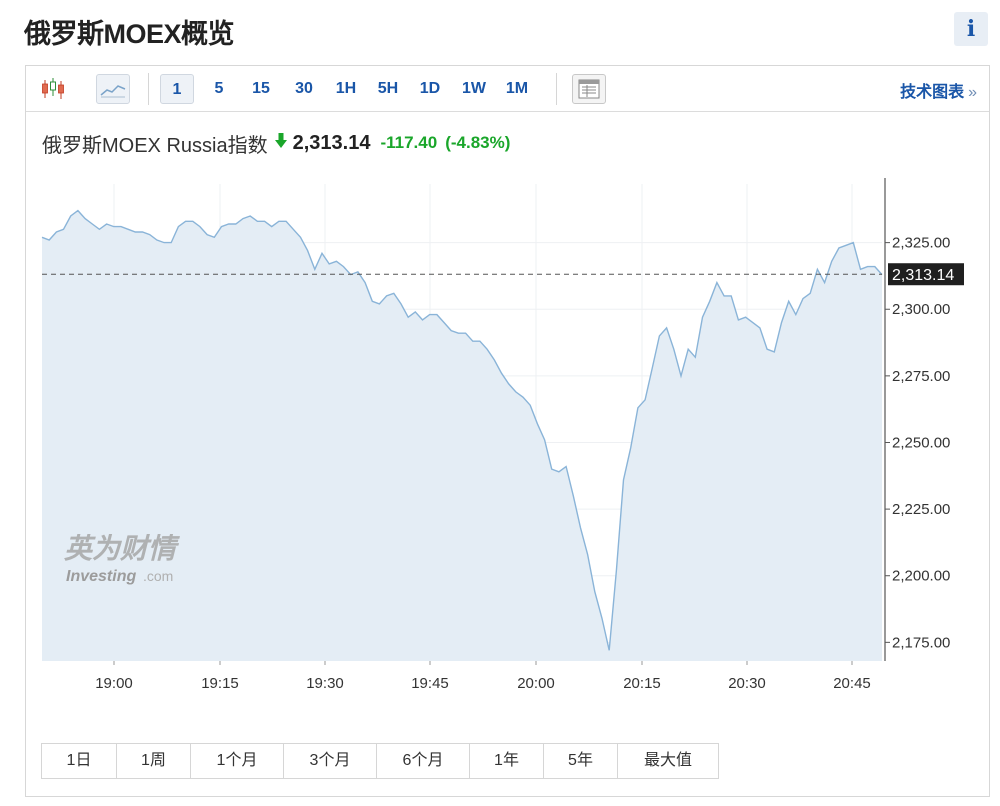  I want to click on y-tick-label: 2,200.00, so click(921, 576).